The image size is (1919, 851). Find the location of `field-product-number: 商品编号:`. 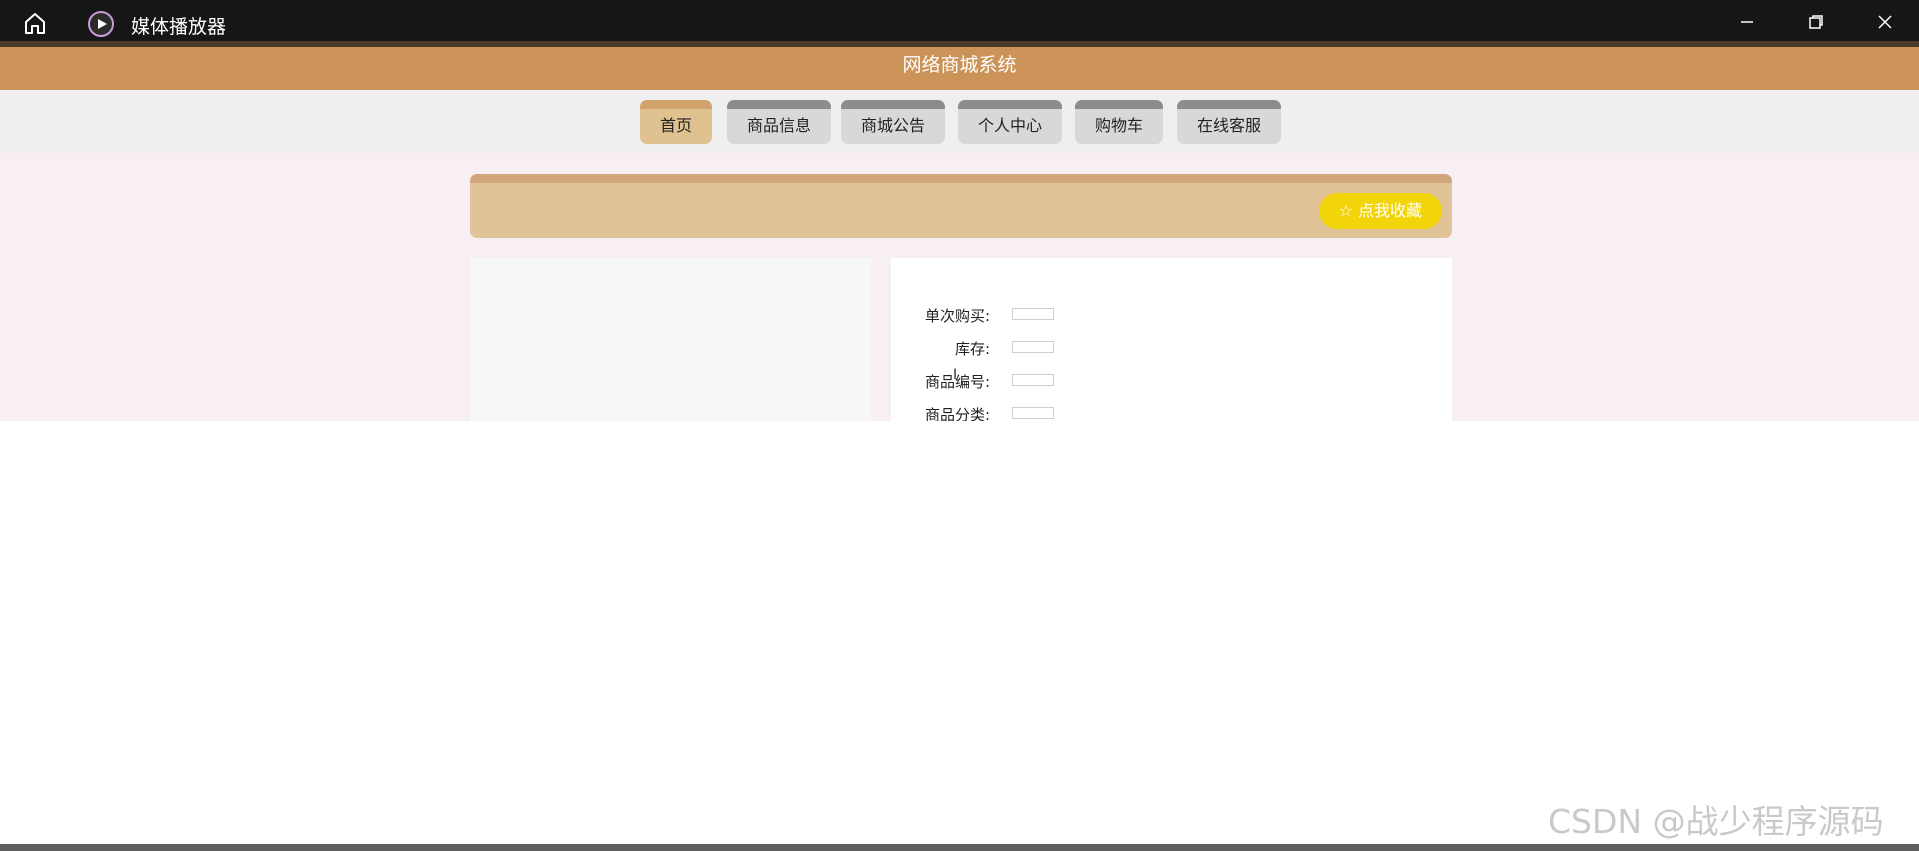

field-product-number: 商品编号: is located at coordinates (1041, 381).